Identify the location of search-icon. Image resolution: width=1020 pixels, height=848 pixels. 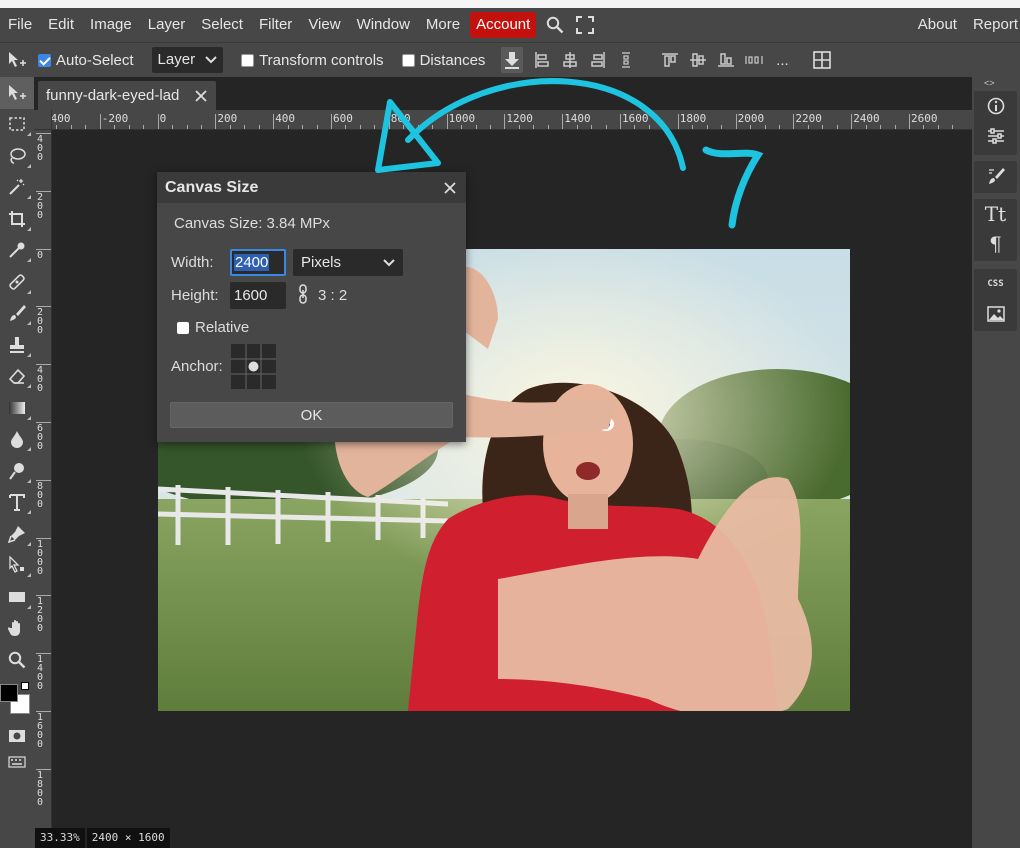
(555, 25).